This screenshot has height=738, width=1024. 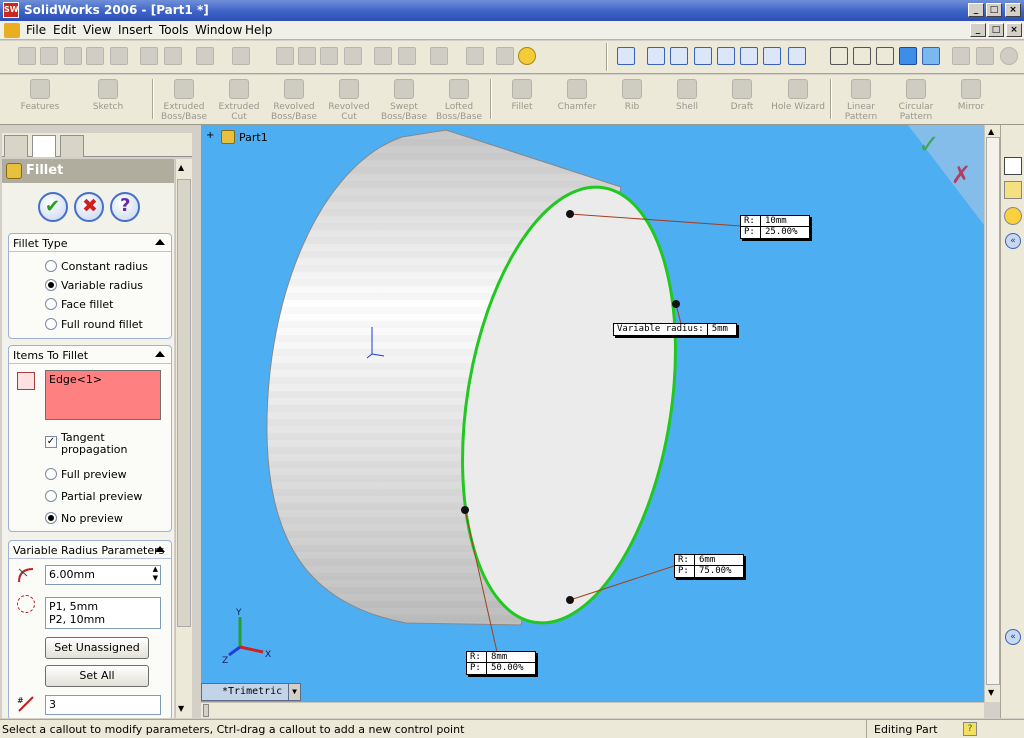 I want to click on vertex-list: P1, 5mm P2, 10mm, so click(x=103, y=613).